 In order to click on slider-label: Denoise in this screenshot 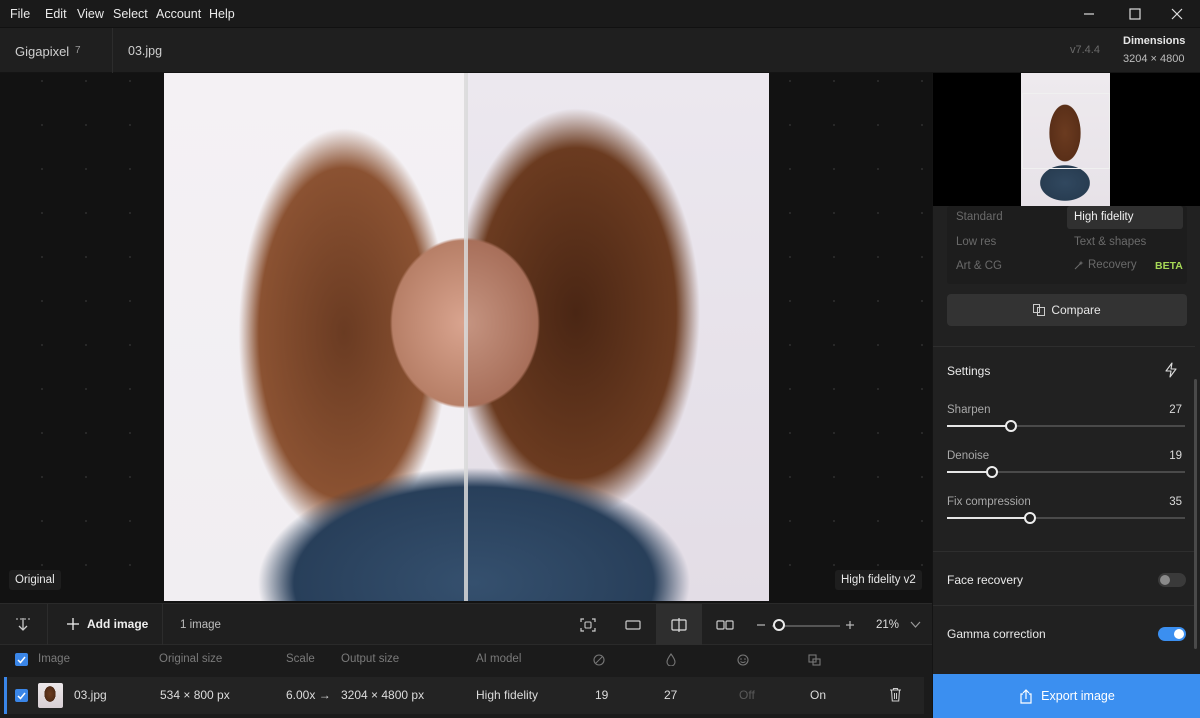, I will do `click(968, 456)`.